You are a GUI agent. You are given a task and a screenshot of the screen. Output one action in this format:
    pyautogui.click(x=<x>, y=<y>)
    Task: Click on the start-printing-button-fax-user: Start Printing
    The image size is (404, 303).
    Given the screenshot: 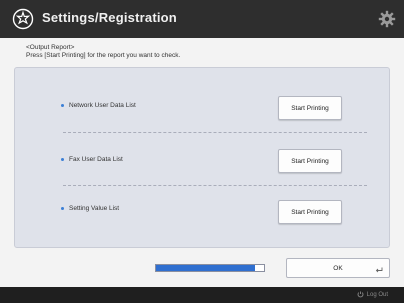 What is the action you would take?
    pyautogui.click(x=310, y=161)
    